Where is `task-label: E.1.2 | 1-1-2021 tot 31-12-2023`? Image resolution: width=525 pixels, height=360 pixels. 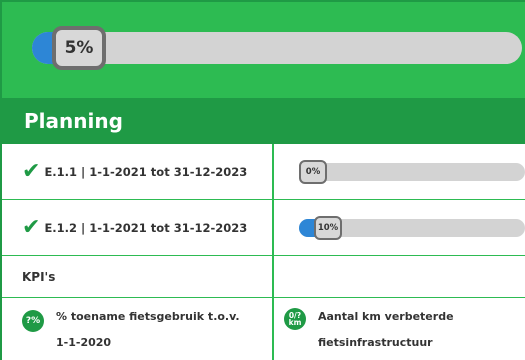 task-label: E.1.2 | 1-1-2021 tot 31-12-2023 is located at coordinates (146, 227).